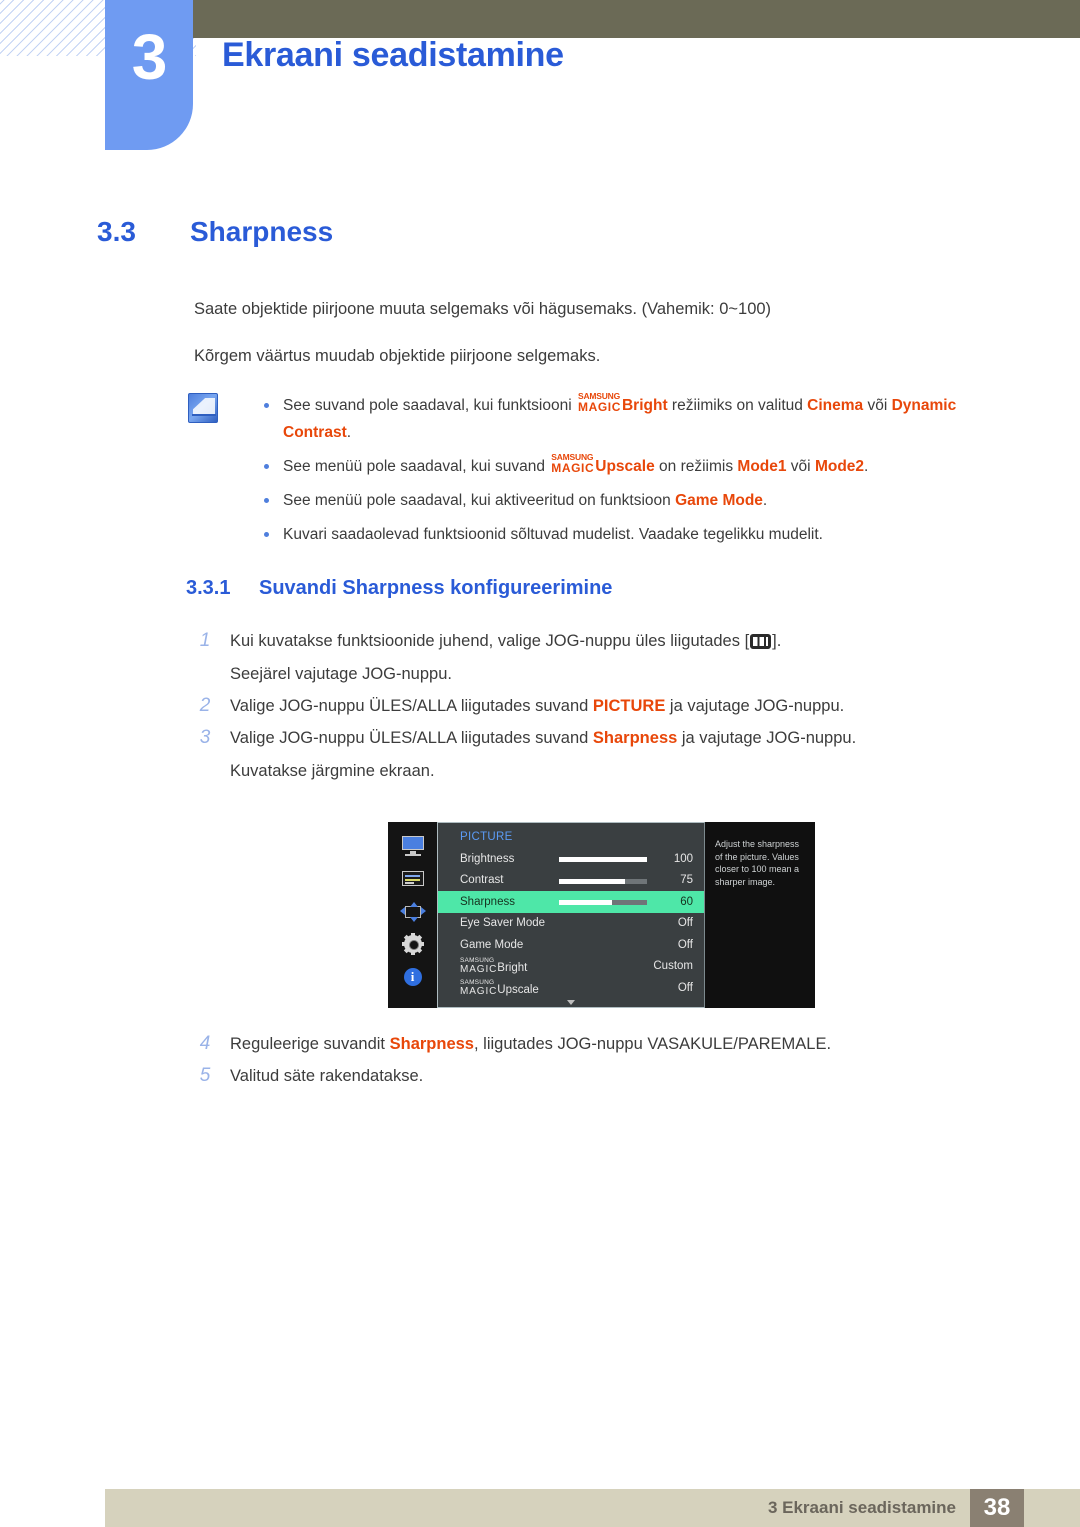  Describe the element at coordinates (686, 901) in the screenshot. I see `osd-row-value: 60` at that location.